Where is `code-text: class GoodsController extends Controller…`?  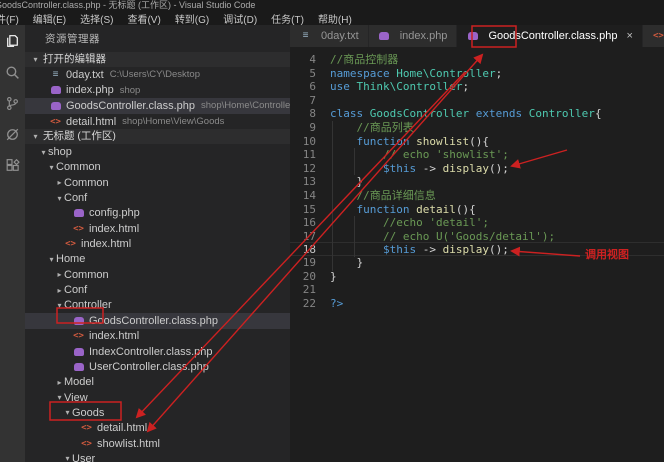
code-text: class GoodsController extends Controller… is located at coordinates (466, 114).